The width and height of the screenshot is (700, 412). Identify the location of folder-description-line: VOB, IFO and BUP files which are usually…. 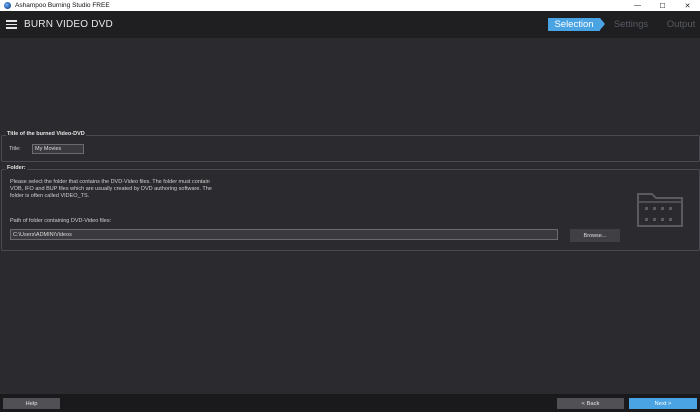
(111, 189).